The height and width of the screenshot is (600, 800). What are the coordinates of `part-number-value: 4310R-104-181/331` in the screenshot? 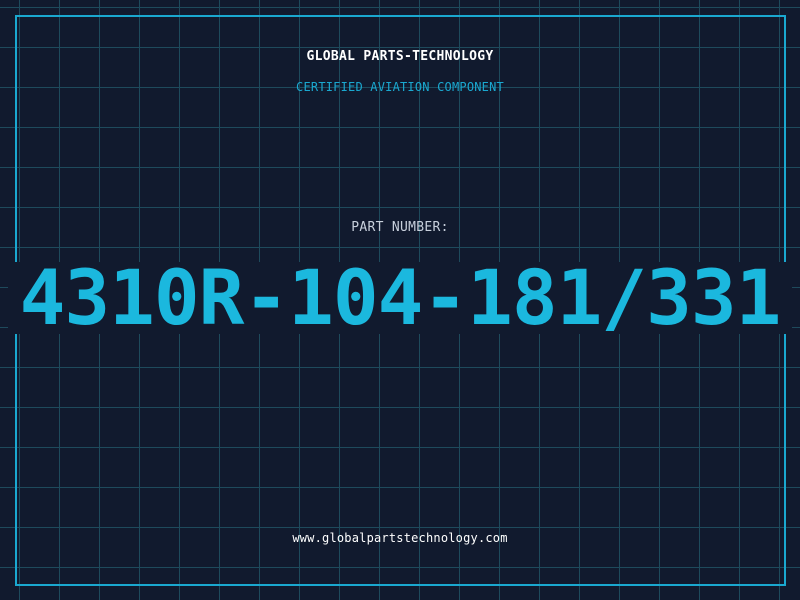 It's located at (400, 297).